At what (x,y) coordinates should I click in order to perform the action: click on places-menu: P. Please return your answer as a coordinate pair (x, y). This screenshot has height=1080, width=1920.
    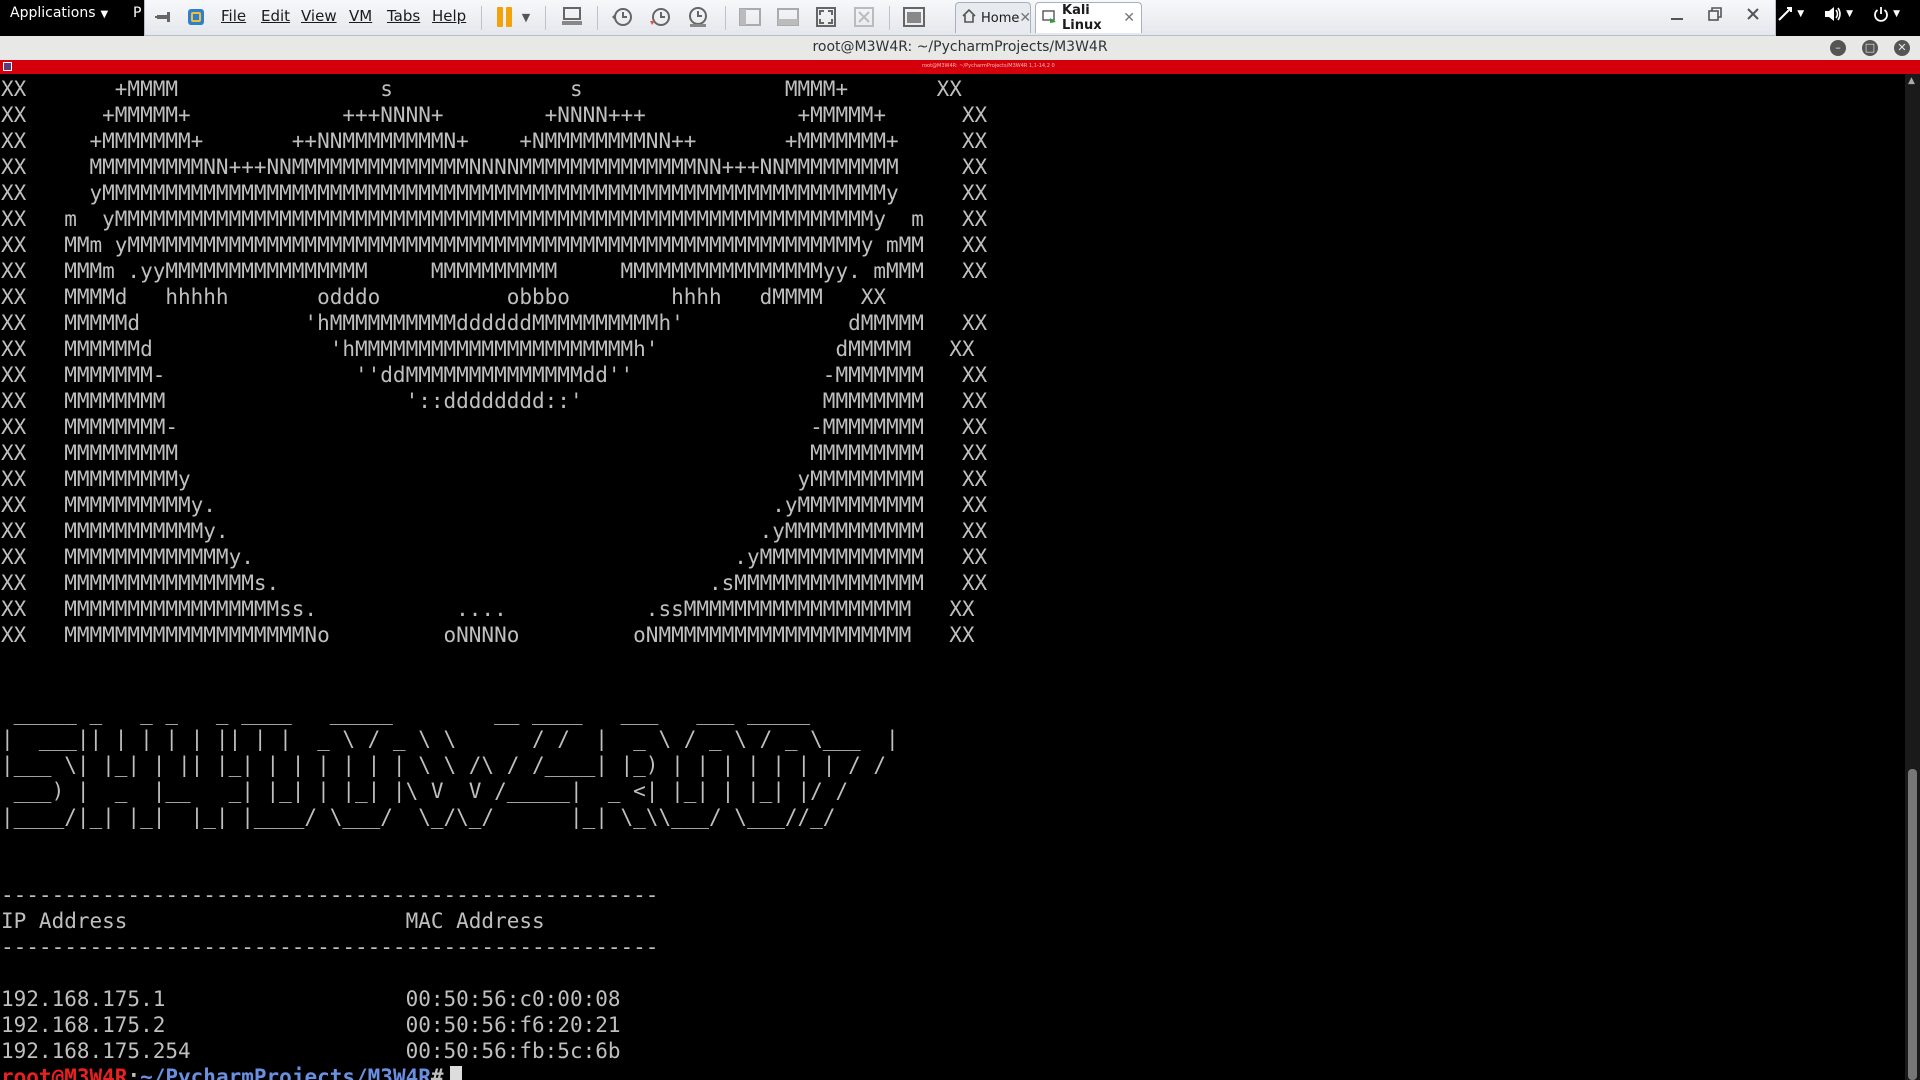
    Looking at the image, I should click on (137, 13).